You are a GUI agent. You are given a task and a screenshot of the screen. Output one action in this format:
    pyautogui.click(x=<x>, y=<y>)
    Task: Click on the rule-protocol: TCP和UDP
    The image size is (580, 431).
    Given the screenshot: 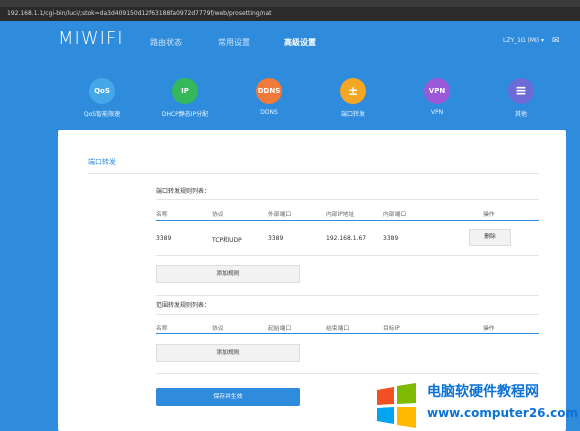 What is the action you would take?
    pyautogui.click(x=227, y=240)
    